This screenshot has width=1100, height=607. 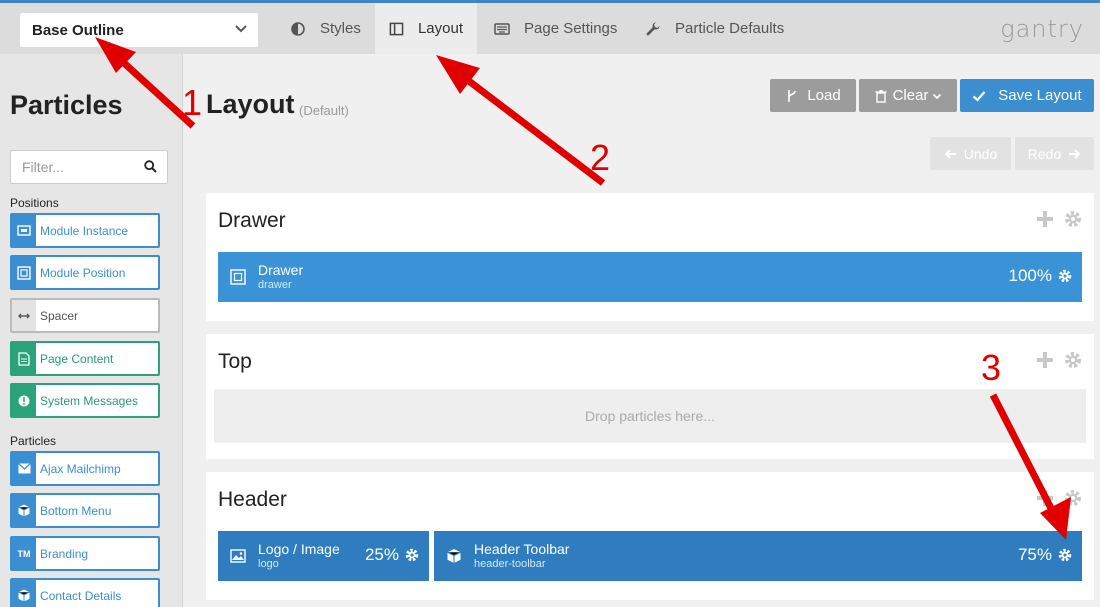 What do you see at coordinates (250, 104) in the screenshot?
I see `page-title: Layout` at bounding box center [250, 104].